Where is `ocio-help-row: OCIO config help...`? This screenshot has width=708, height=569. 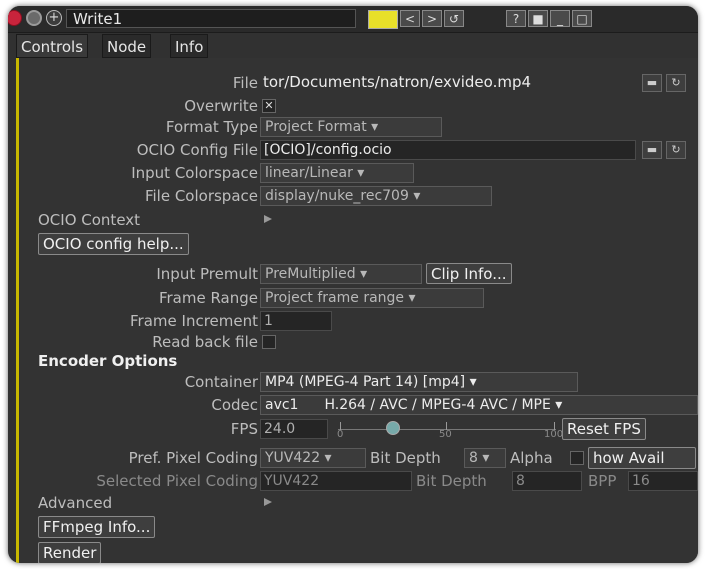
ocio-help-row: OCIO config help... is located at coordinates (359, 245).